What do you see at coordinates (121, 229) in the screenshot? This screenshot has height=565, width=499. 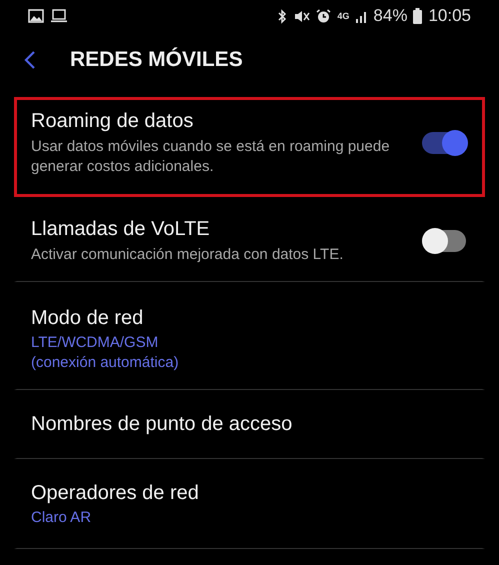 I see `item-title: Llamadas de VoLTE` at bounding box center [121, 229].